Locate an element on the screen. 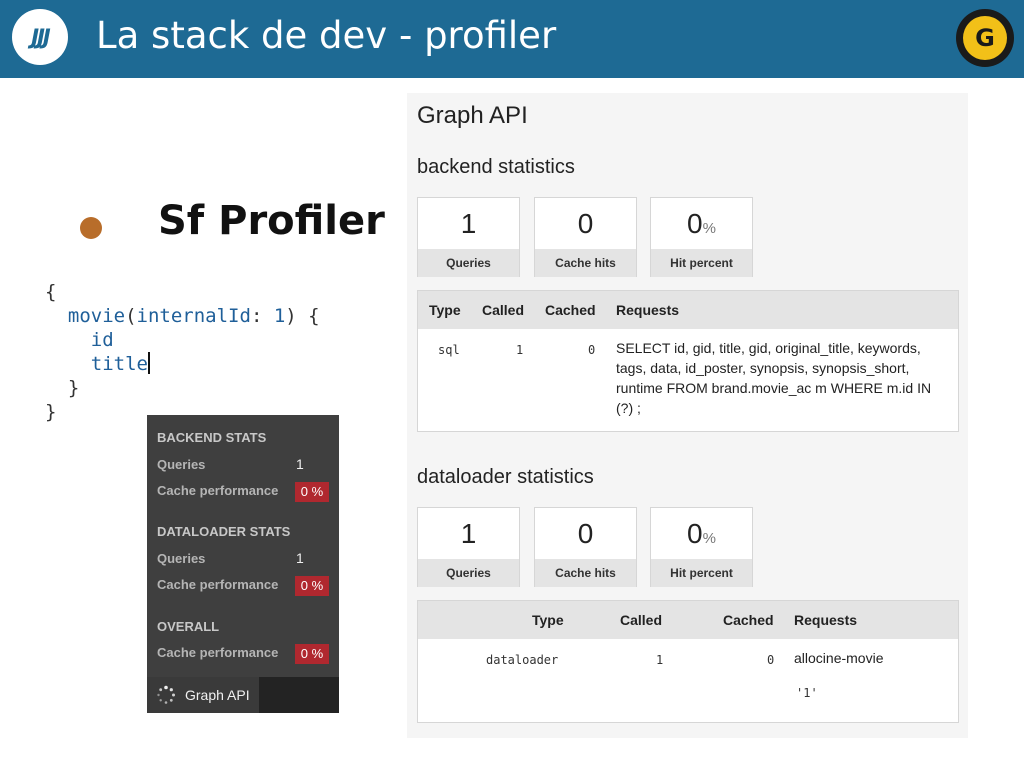 This screenshot has height=768, width=1024. backend-hit-percent-metric: 0% Hit percent is located at coordinates (701, 237).